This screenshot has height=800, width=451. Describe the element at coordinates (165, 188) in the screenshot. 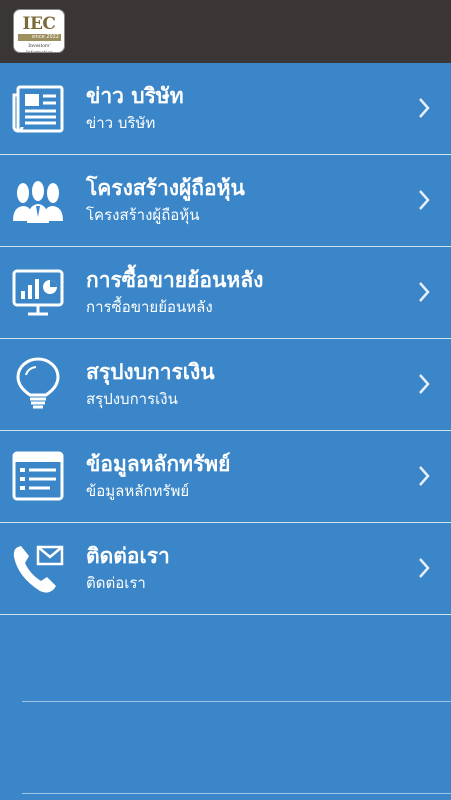

I see `menu-item-title: โครงสร้างผู้ถือหุ้น` at that location.